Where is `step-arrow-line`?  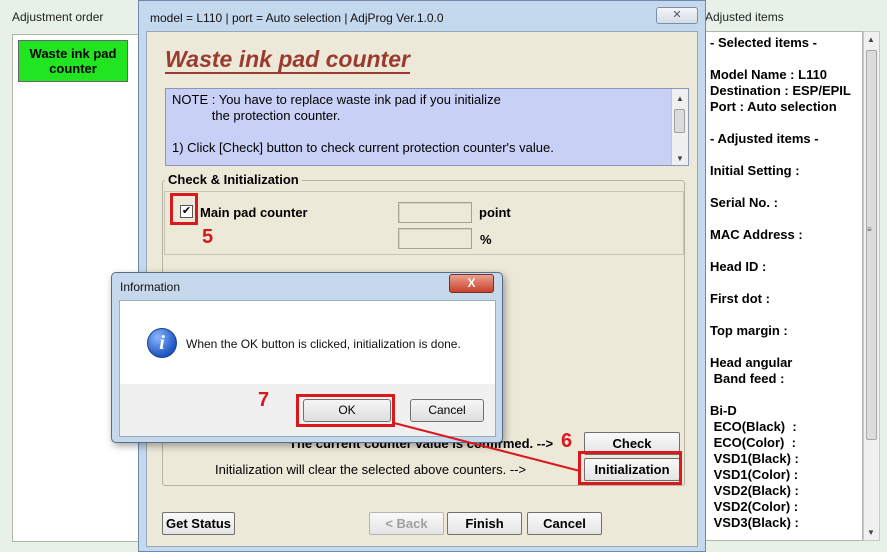
step-arrow-line is located at coordinates (487, 447).